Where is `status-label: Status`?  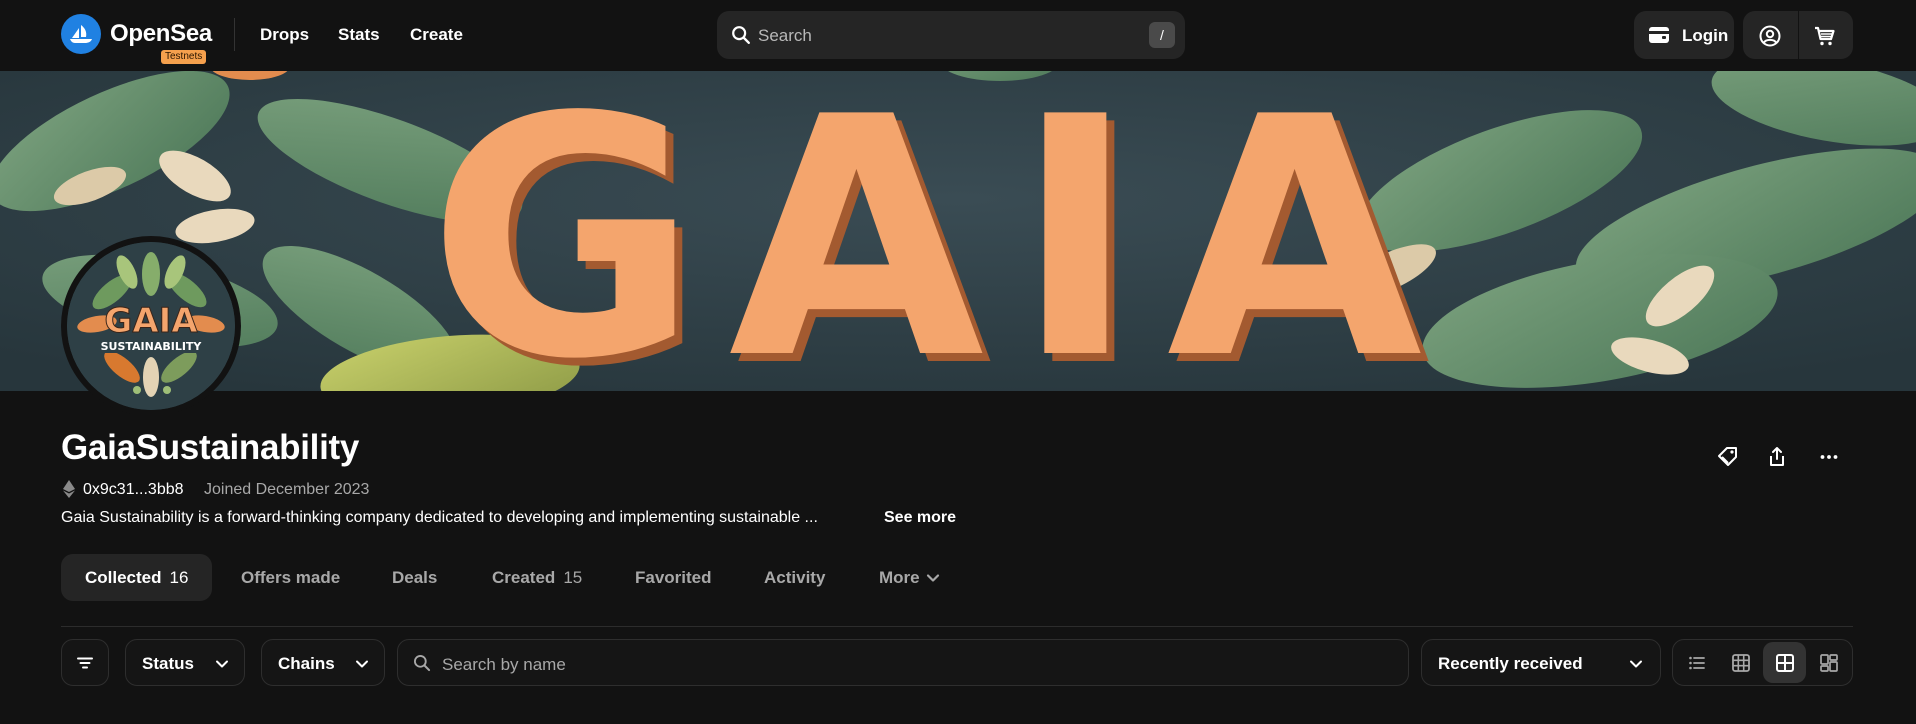 status-label: Status is located at coordinates (168, 663).